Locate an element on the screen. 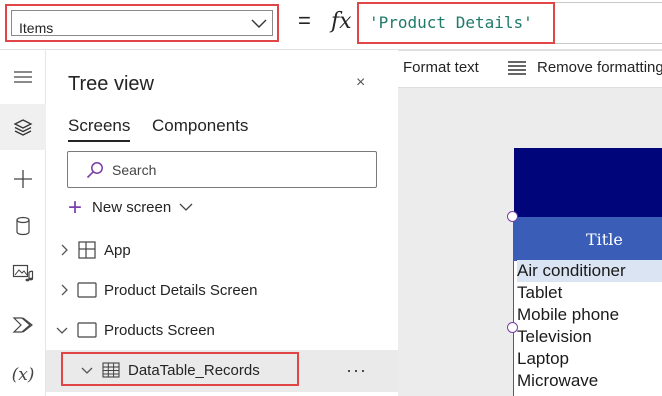 The height and width of the screenshot is (396, 662). tree-item-products-screen: Products Screen is located at coordinates (222, 330).